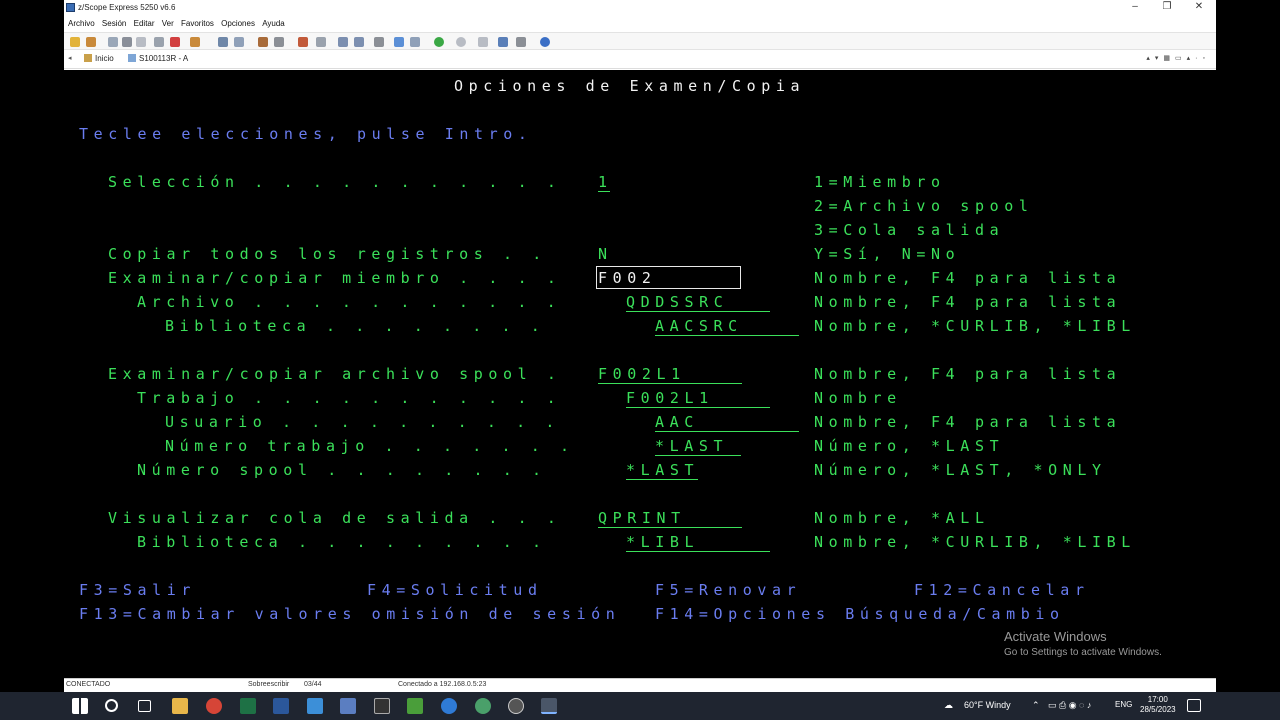 The width and height of the screenshot is (1280, 720). I want to click on menu-editar: Editar, so click(144, 23).